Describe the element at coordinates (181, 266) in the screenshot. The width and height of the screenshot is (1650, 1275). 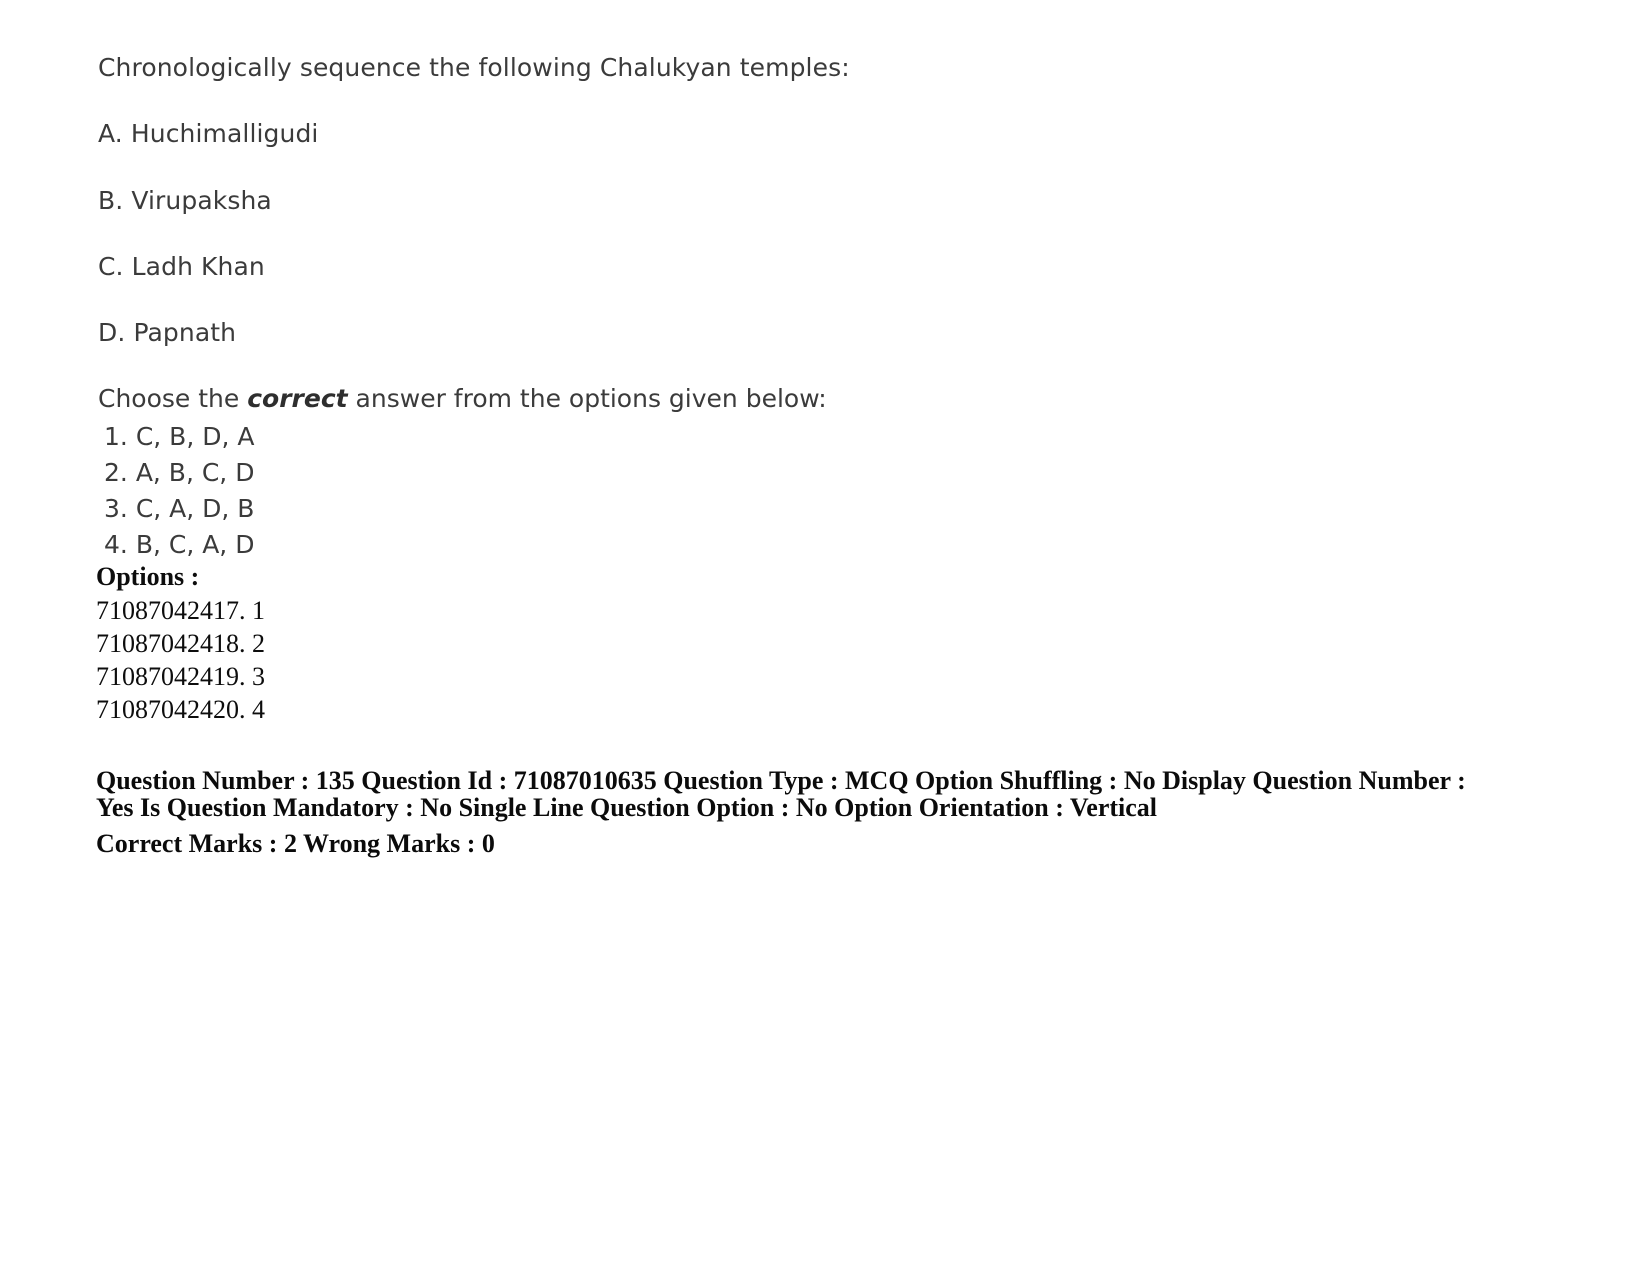
I see `question-item-c: C. Ladh Khan` at that location.